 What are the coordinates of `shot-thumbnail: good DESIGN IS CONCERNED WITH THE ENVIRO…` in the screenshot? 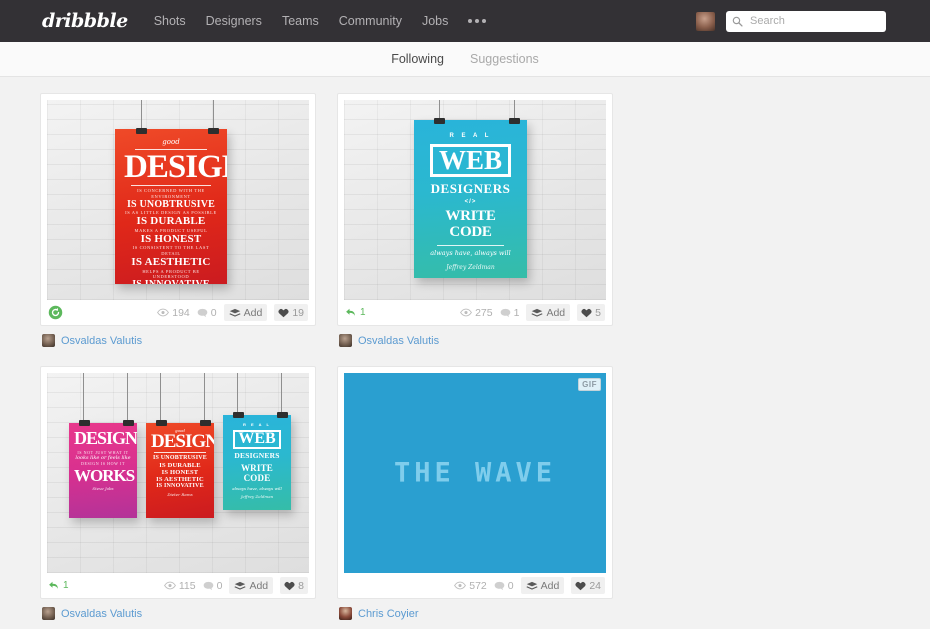 It's located at (178, 200).